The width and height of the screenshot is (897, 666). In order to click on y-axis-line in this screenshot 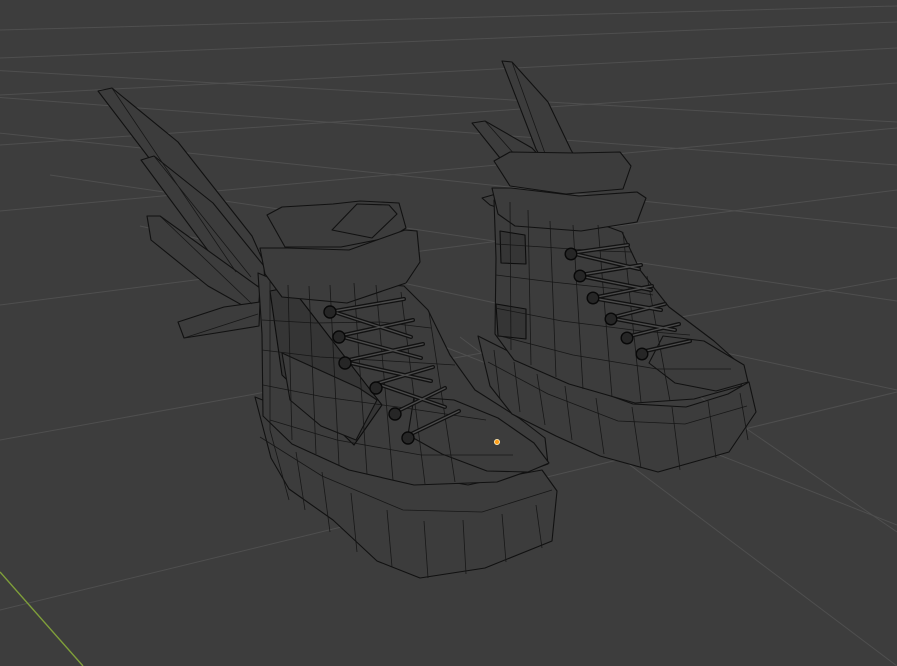, I will do `click(42, 618)`.